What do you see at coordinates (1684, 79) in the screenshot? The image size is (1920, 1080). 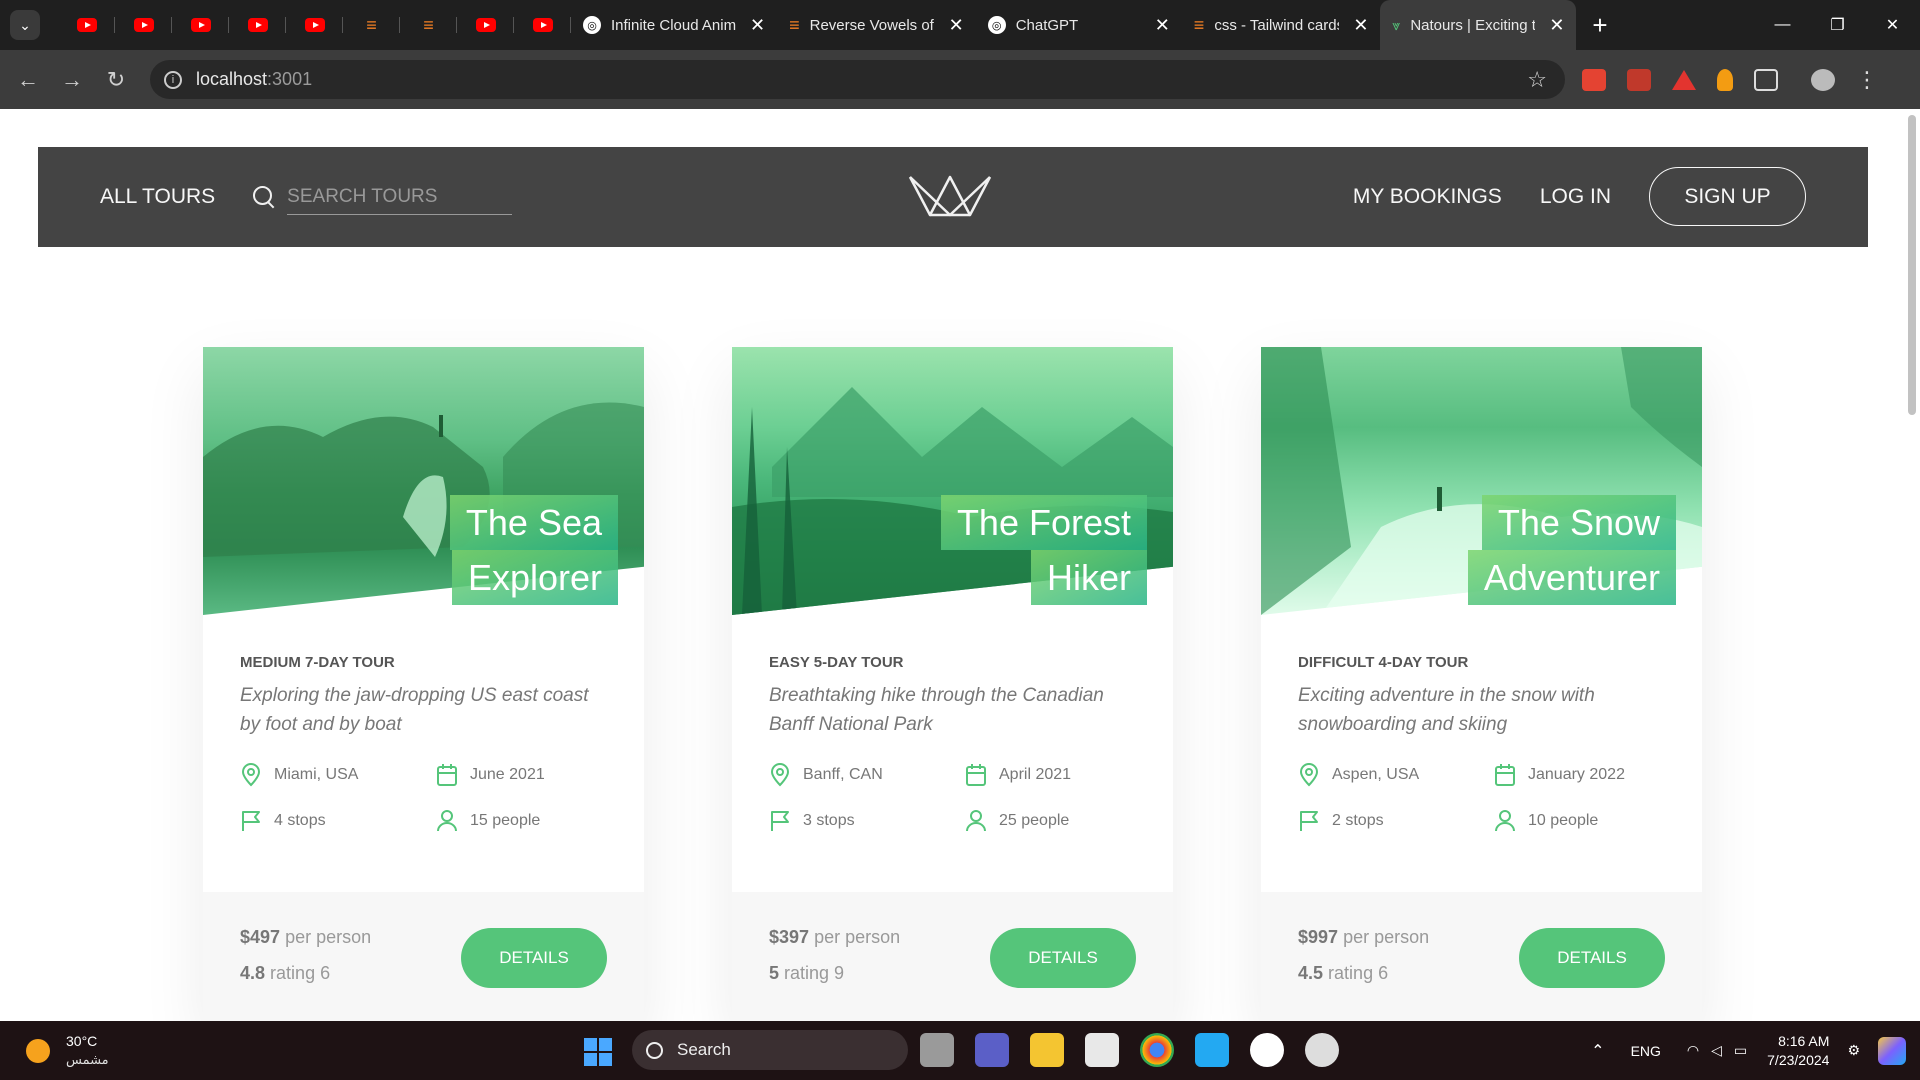 I see `extension-triangle-icon` at bounding box center [1684, 79].